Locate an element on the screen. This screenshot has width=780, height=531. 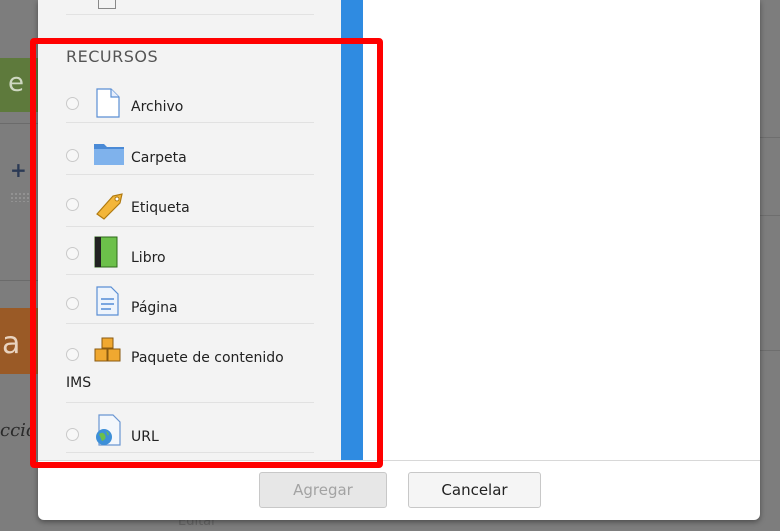
footer-divider is located at coordinates (399, 460).